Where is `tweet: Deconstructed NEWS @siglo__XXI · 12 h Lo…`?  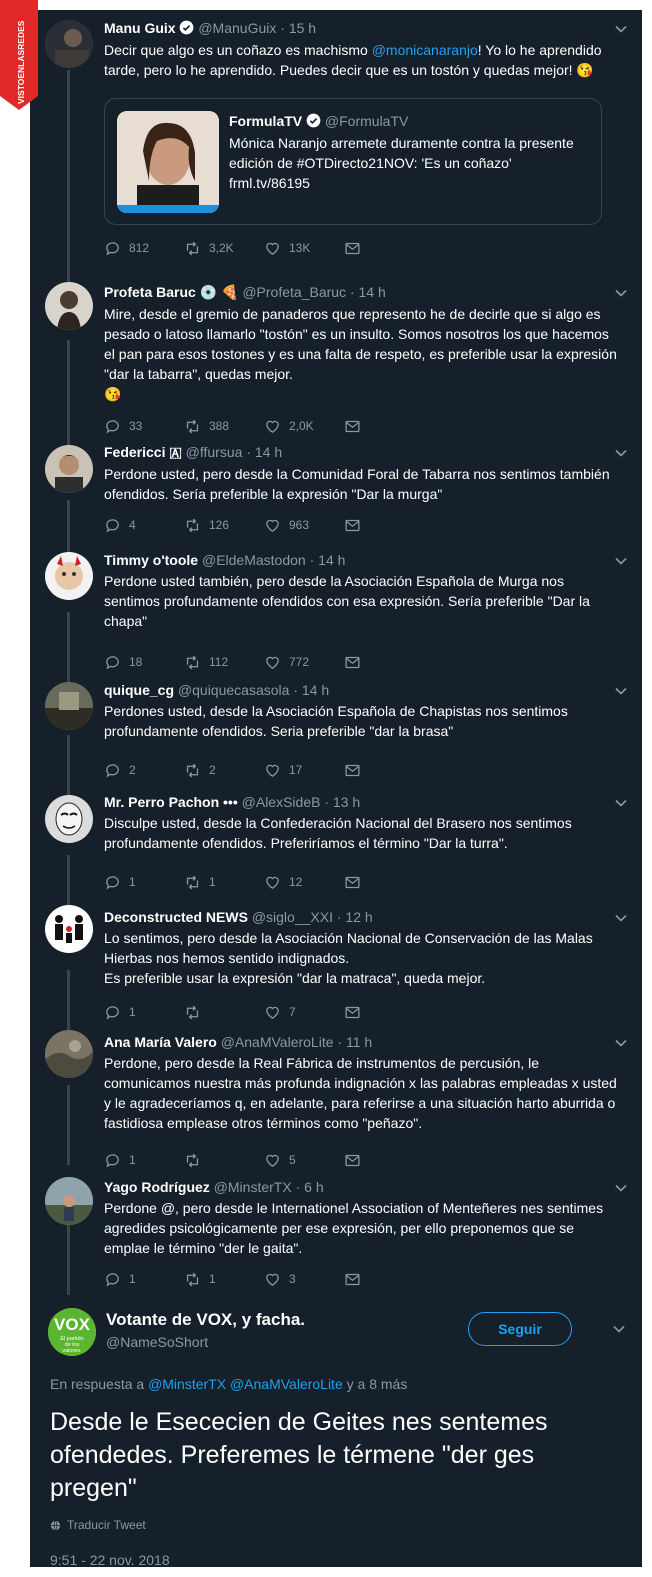 tweet: Deconstructed NEWS @siglo__XXI · 12 h Lo… is located at coordinates (336, 970).